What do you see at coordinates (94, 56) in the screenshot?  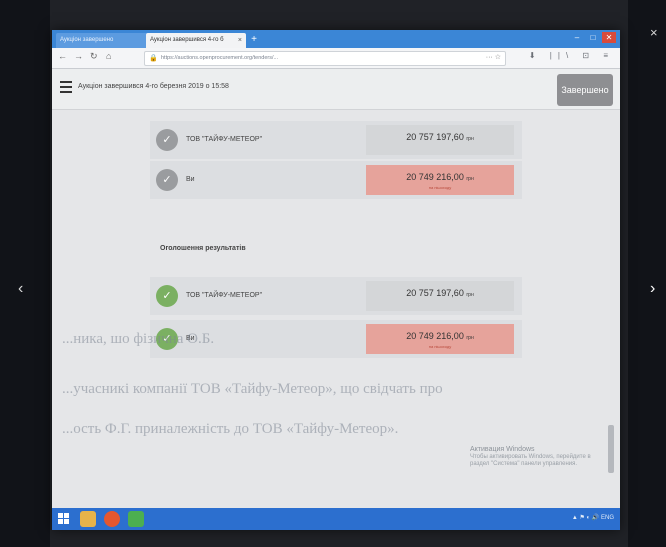 I see `reload-icon: ↻` at bounding box center [94, 56].